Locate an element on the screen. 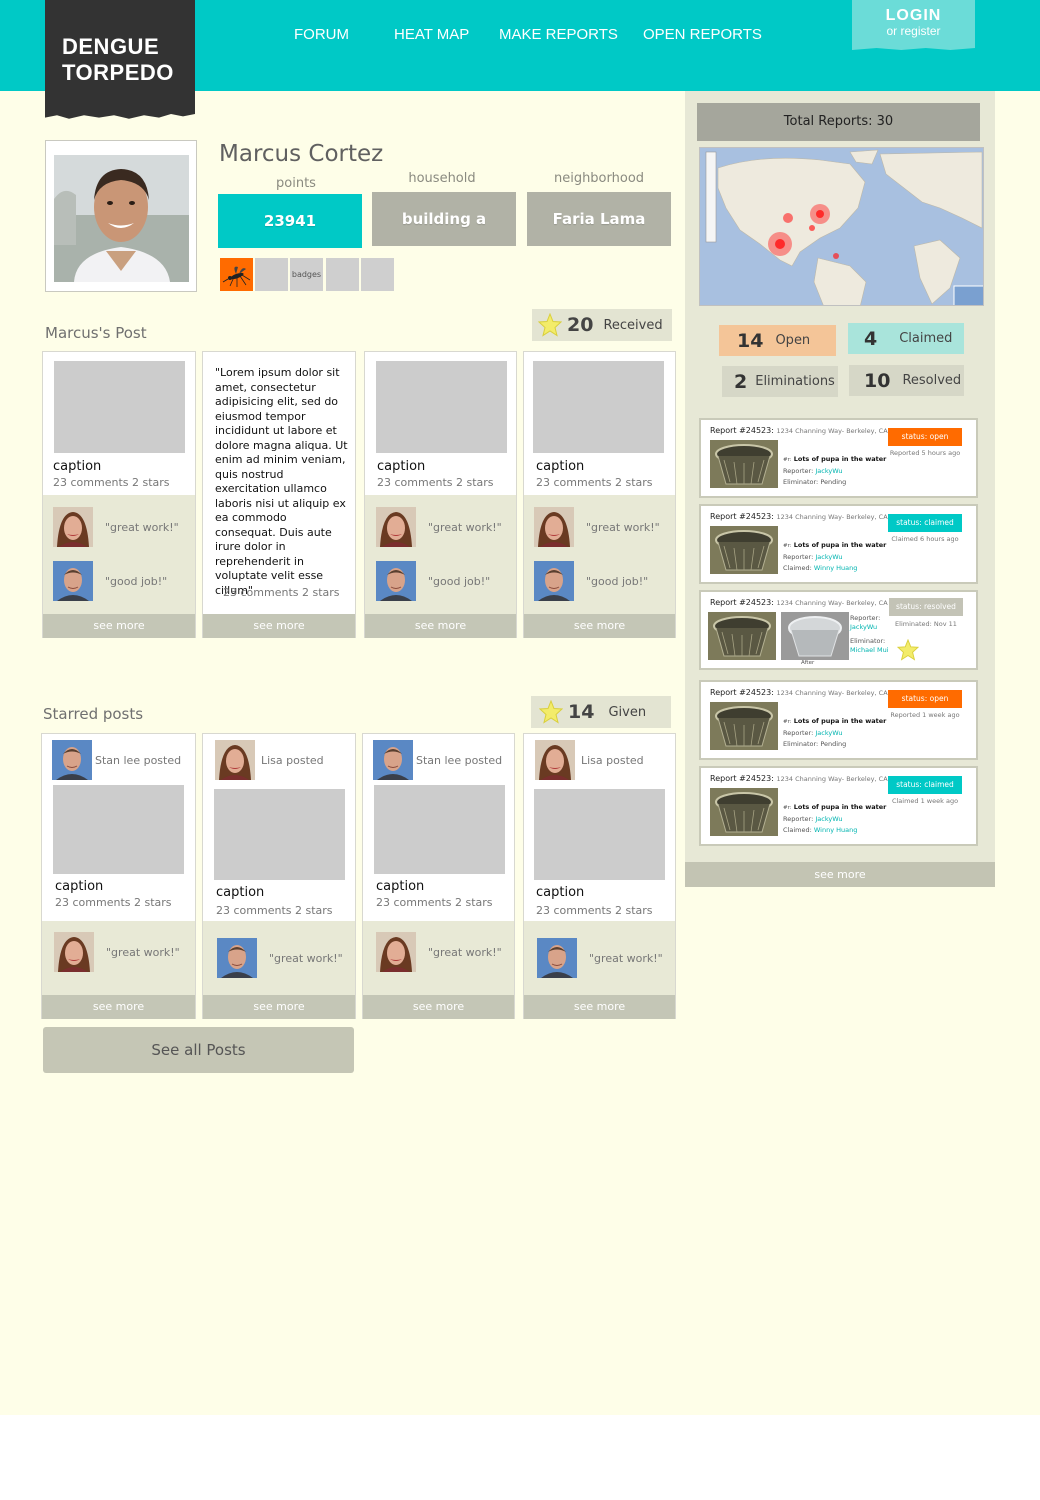 The width and height of the screenshot is (1040, 1500). claimed-status-count: 4 Claimed is located at coordinates (906, 338).